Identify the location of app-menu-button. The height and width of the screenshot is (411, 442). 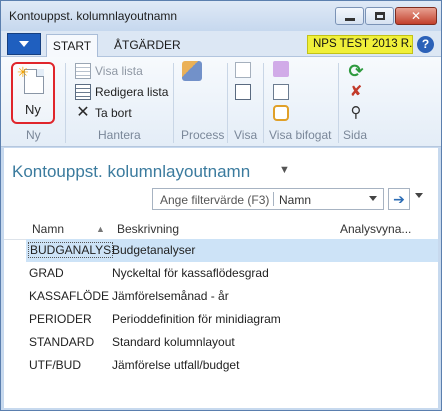
(24, 44).